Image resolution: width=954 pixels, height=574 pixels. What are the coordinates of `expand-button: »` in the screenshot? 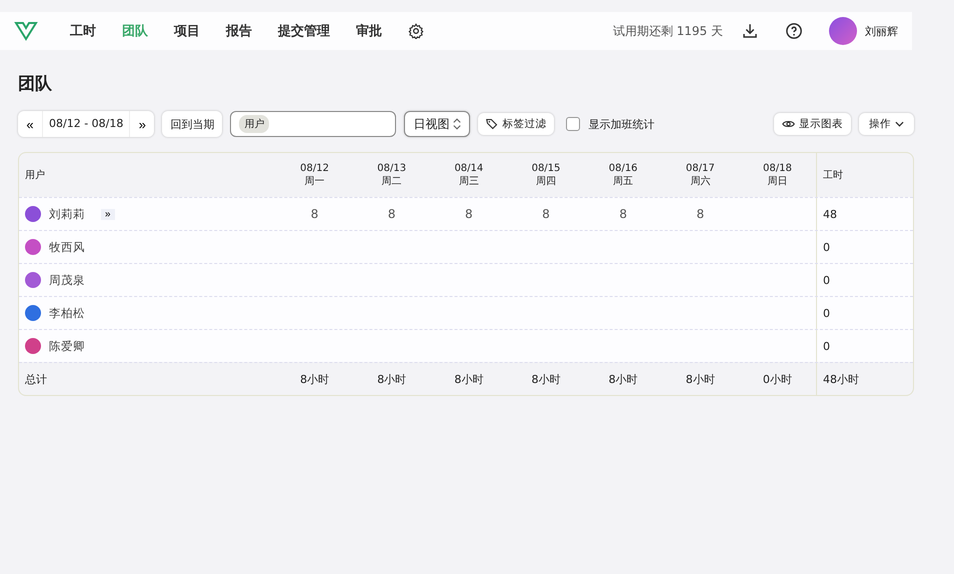 It's located at (108, 214).